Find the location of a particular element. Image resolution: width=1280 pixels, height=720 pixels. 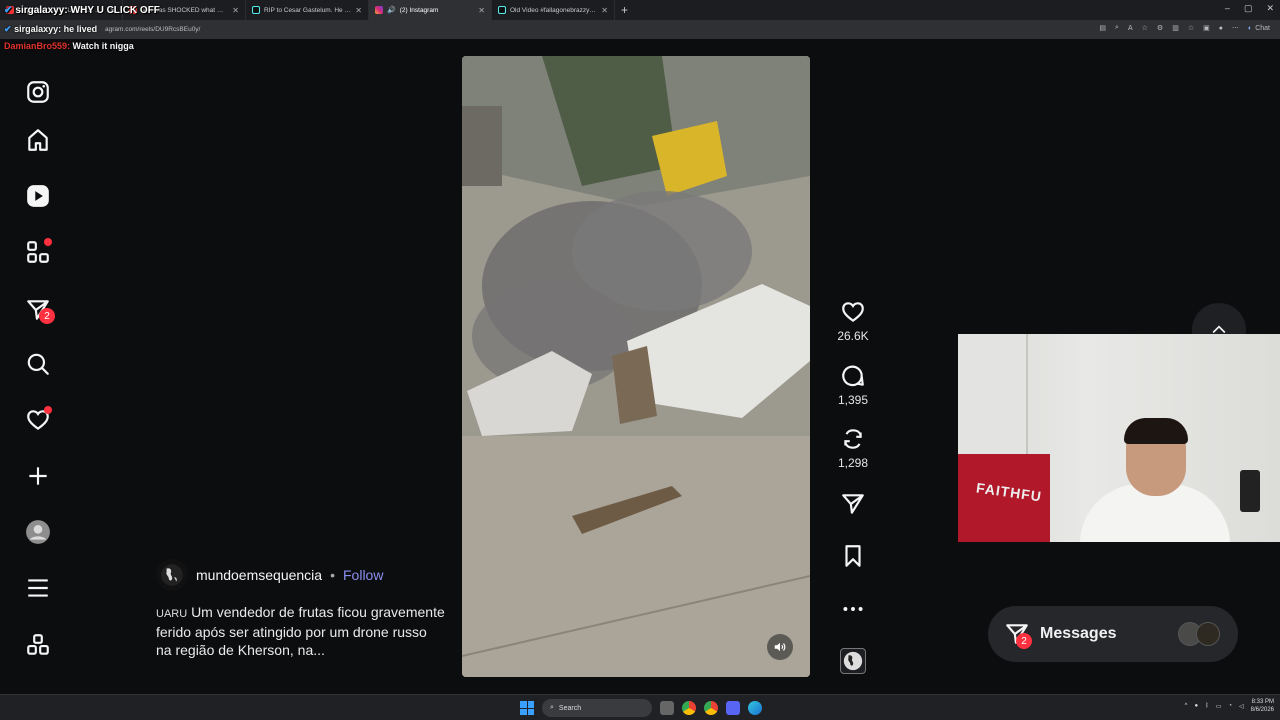

repost-action: 1,298 is located at coordinates (853, 448).